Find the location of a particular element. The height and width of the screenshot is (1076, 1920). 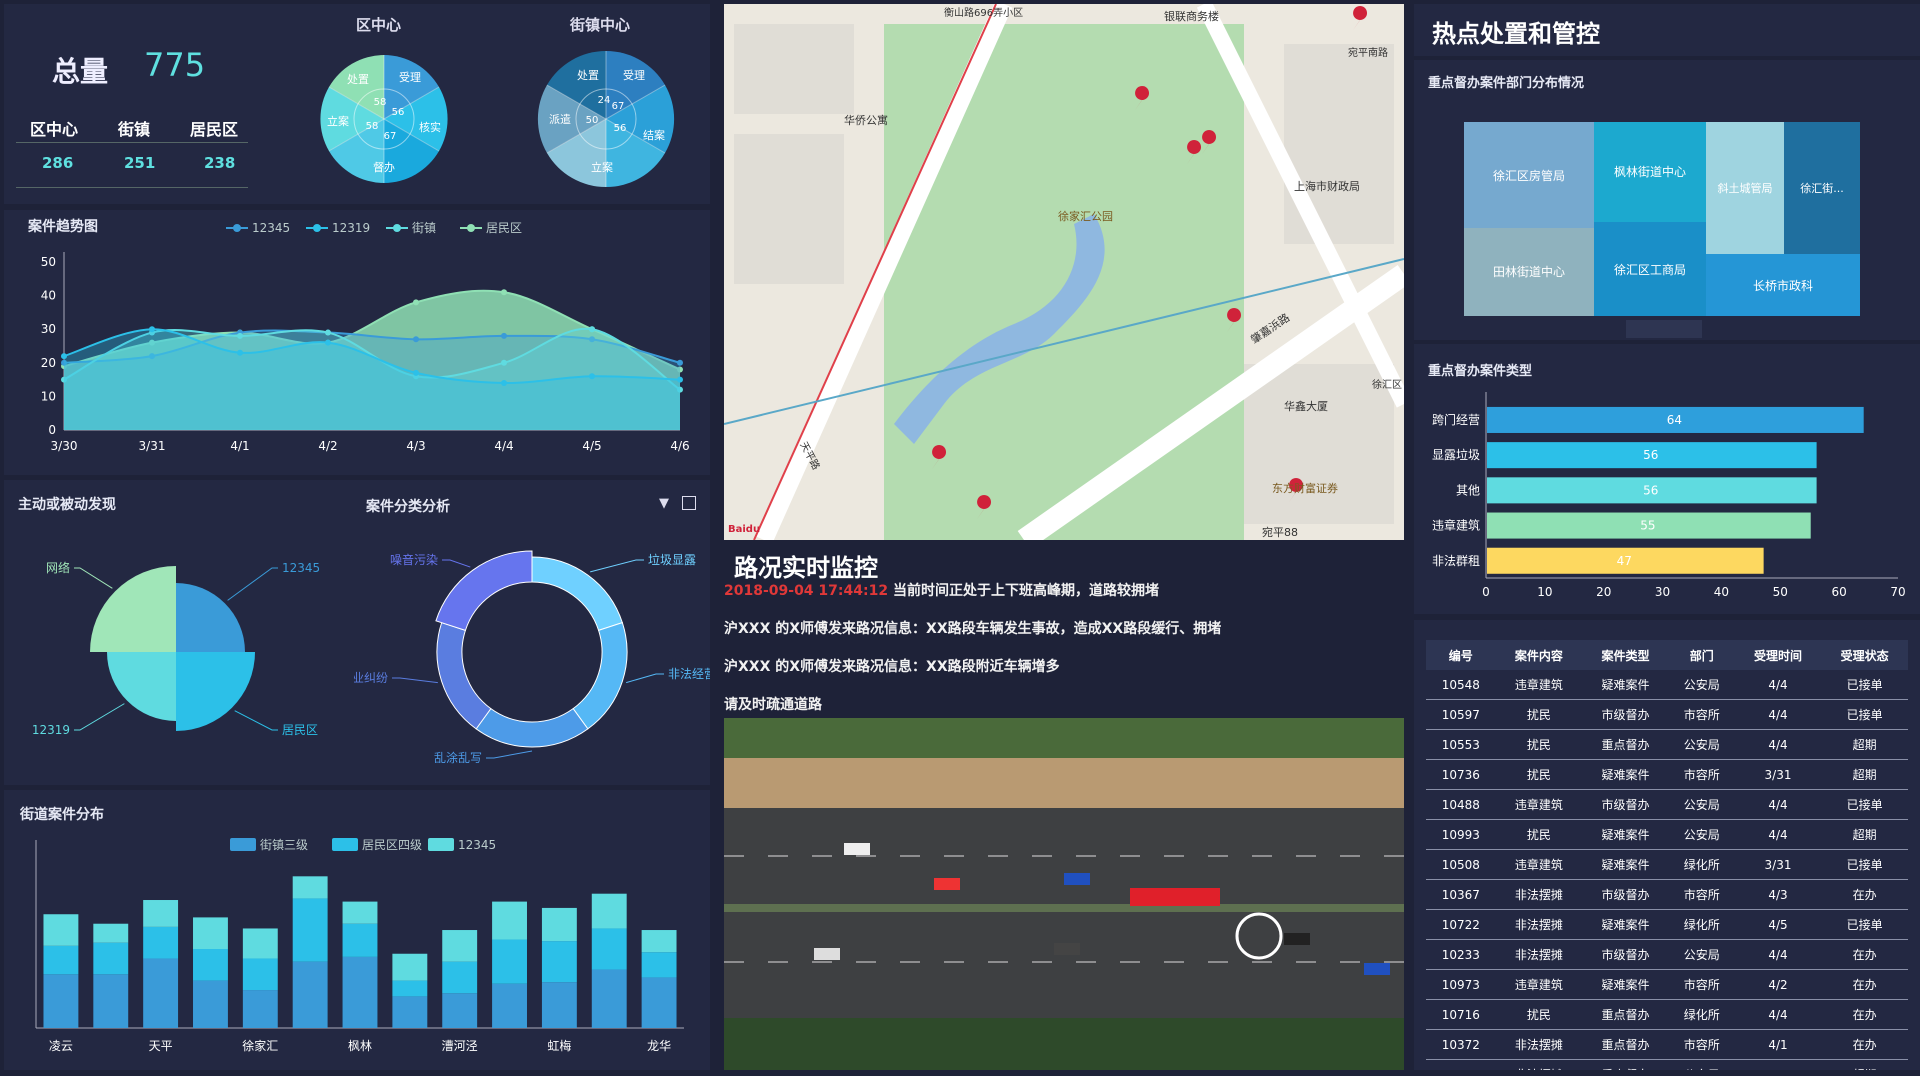

table-row: 10993 扰民 疑难案件 公安局 4/4 超期 is located at coordinates (1667, 834).